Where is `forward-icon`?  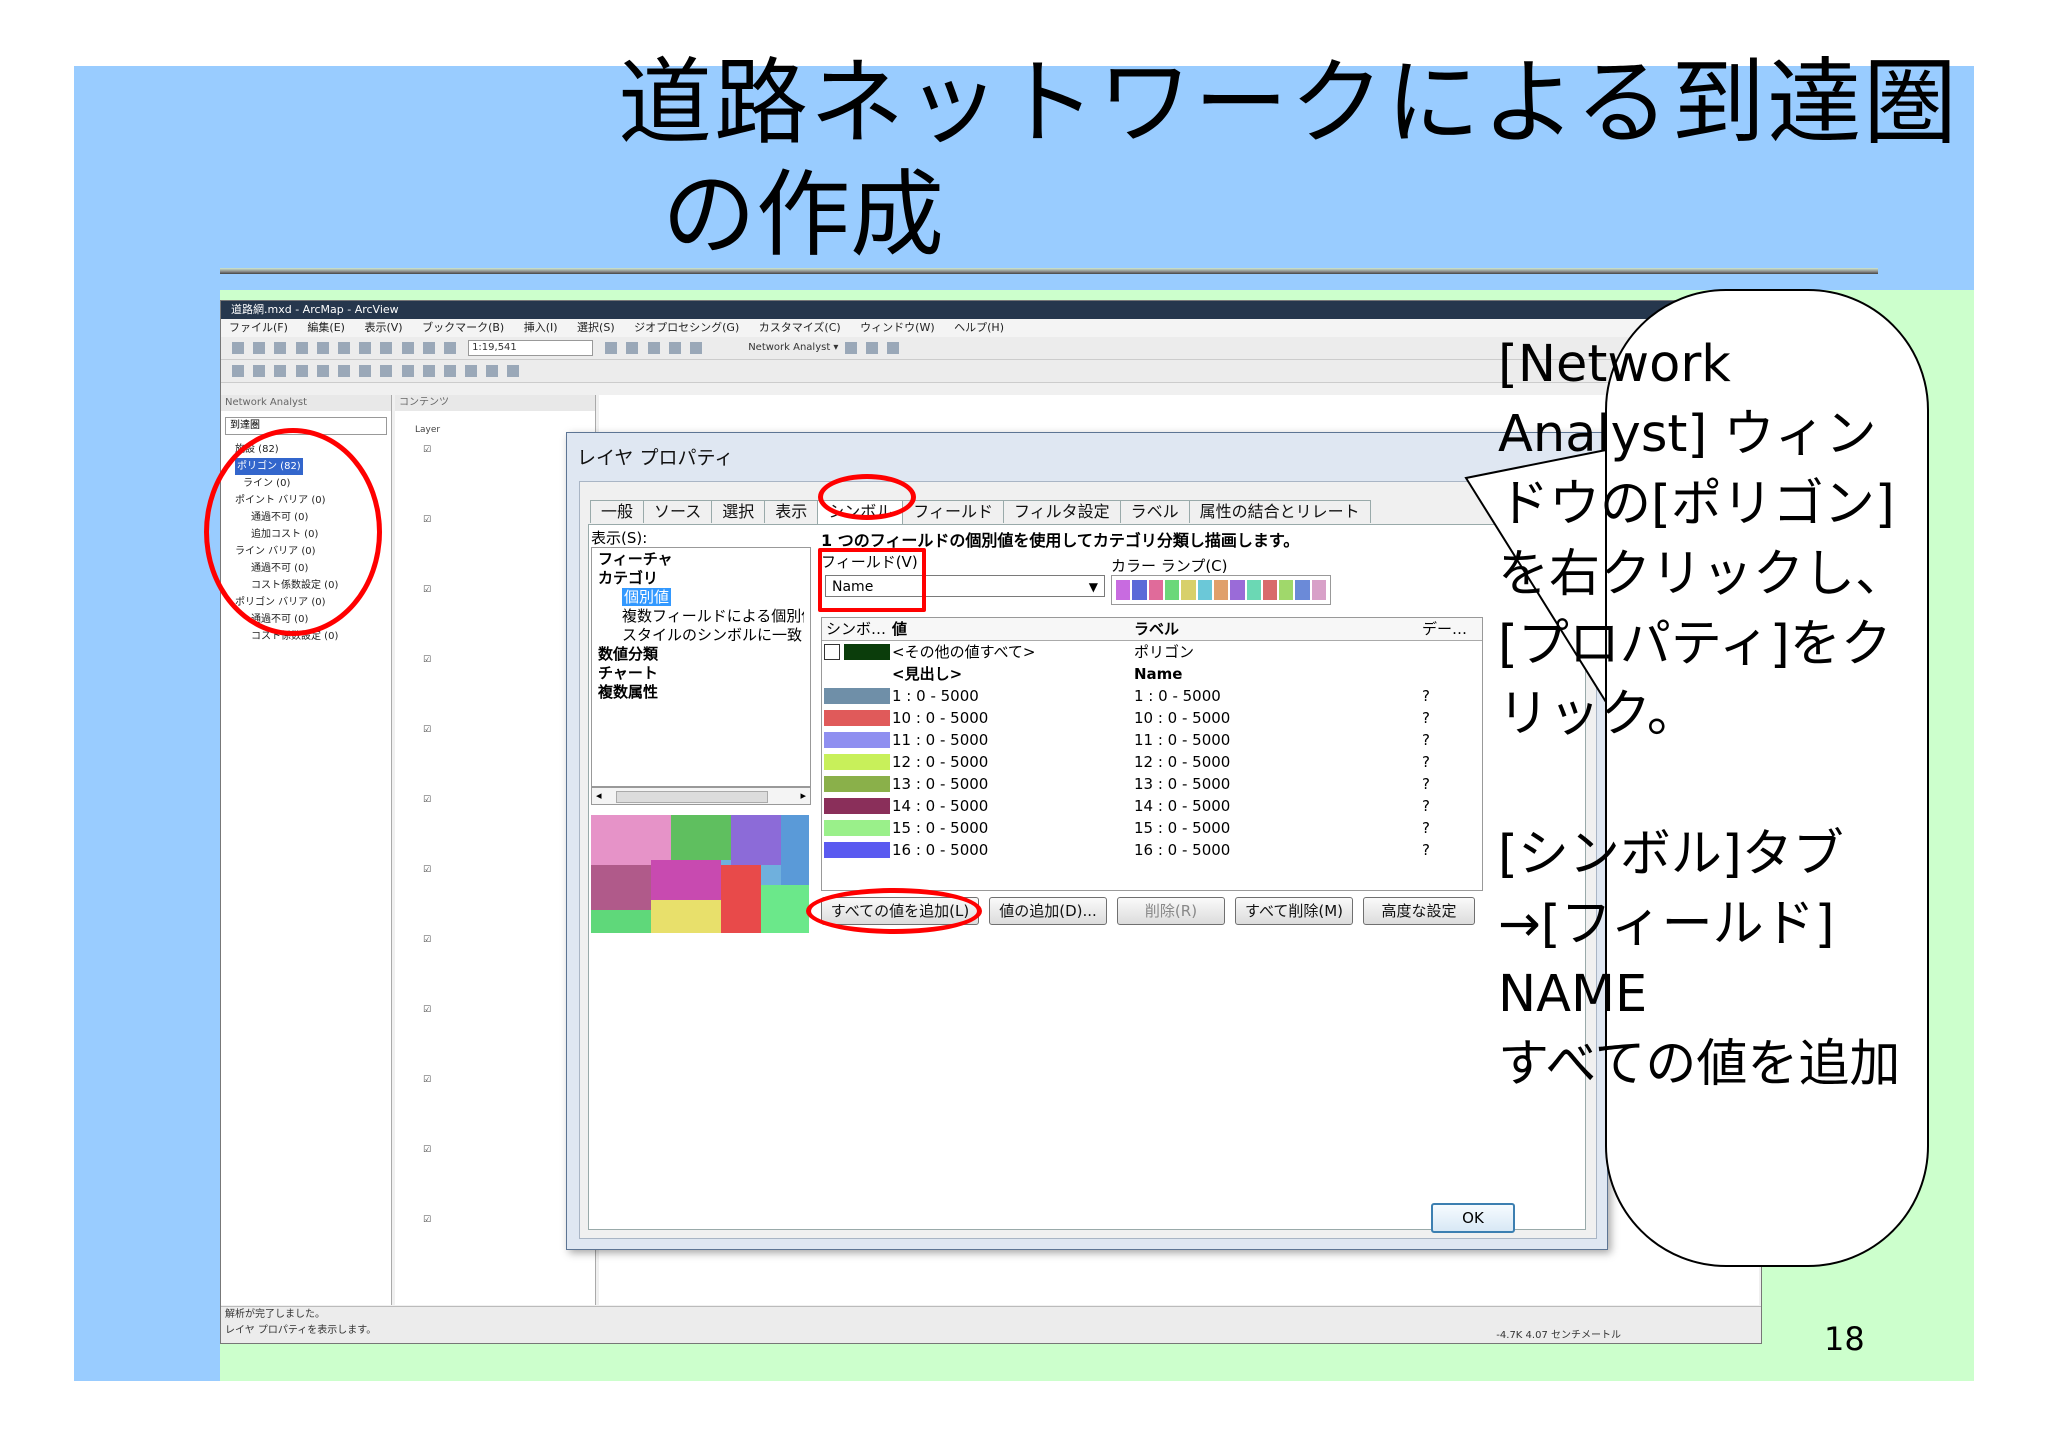
forward-icon is located at coordinates (386, 371).